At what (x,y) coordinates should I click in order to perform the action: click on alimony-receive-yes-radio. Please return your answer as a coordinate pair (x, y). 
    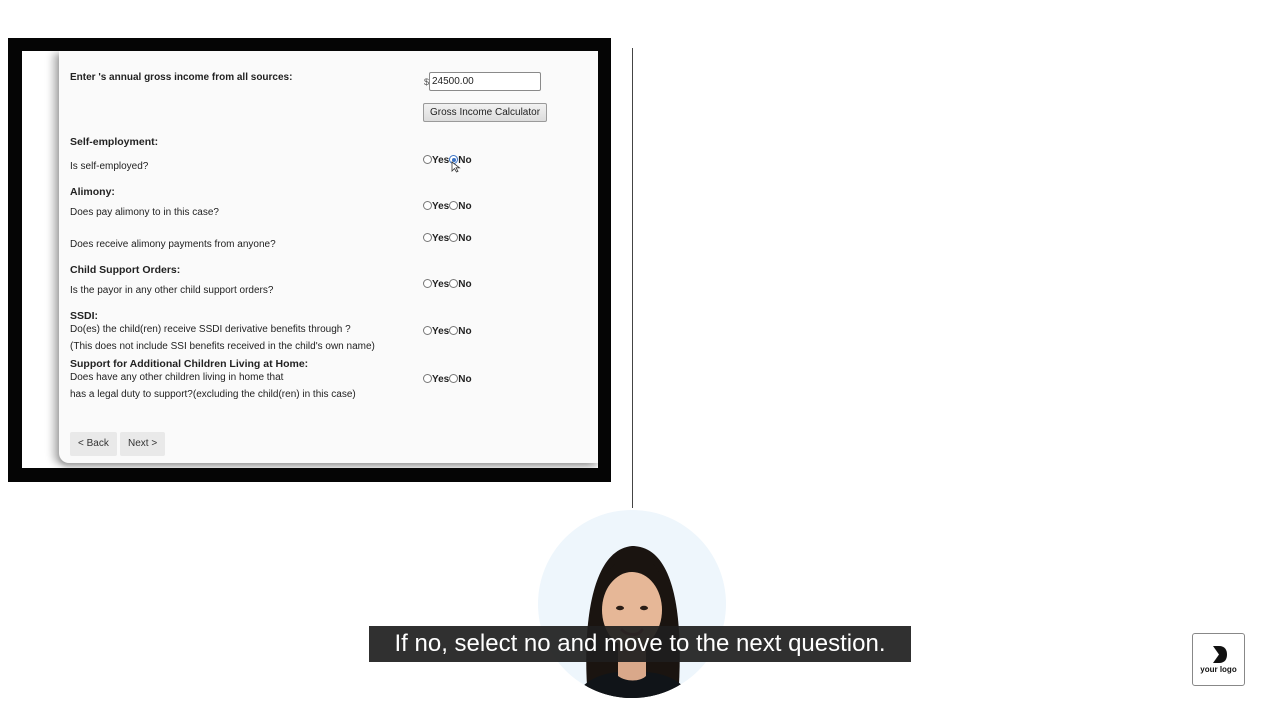
    Looking at the image, I should click on (427, 237).